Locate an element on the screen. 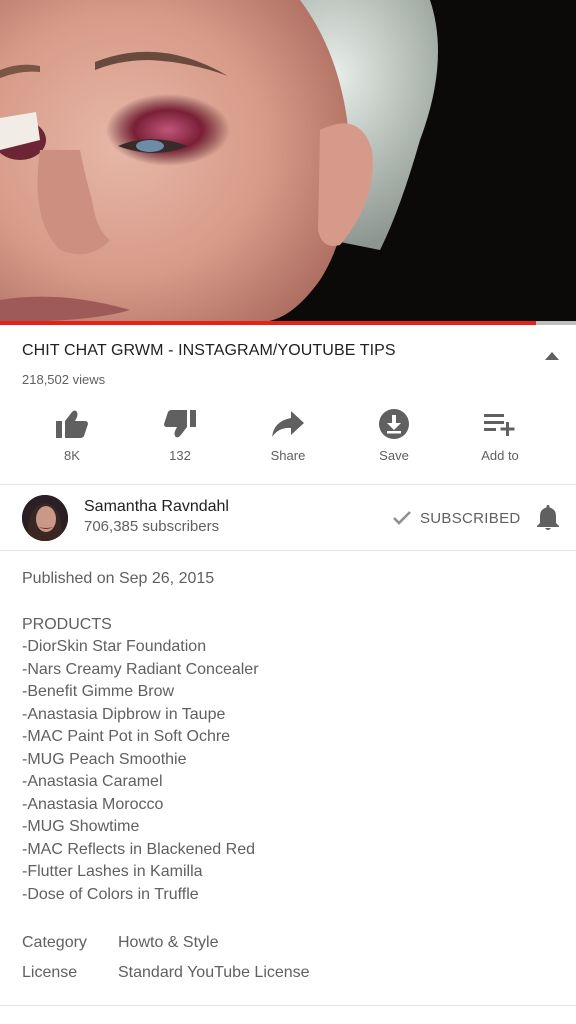 This screenshot has width=576, height=1024. checkmark-icon is located at coordinates (402, 518).